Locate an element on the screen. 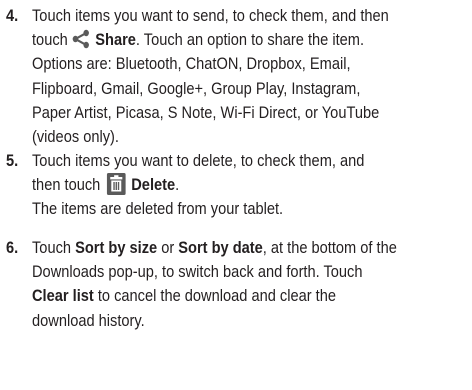 Image resolution: width=472 pixels, height=390 pixels. share-icon is located at coordinates (80, 38).